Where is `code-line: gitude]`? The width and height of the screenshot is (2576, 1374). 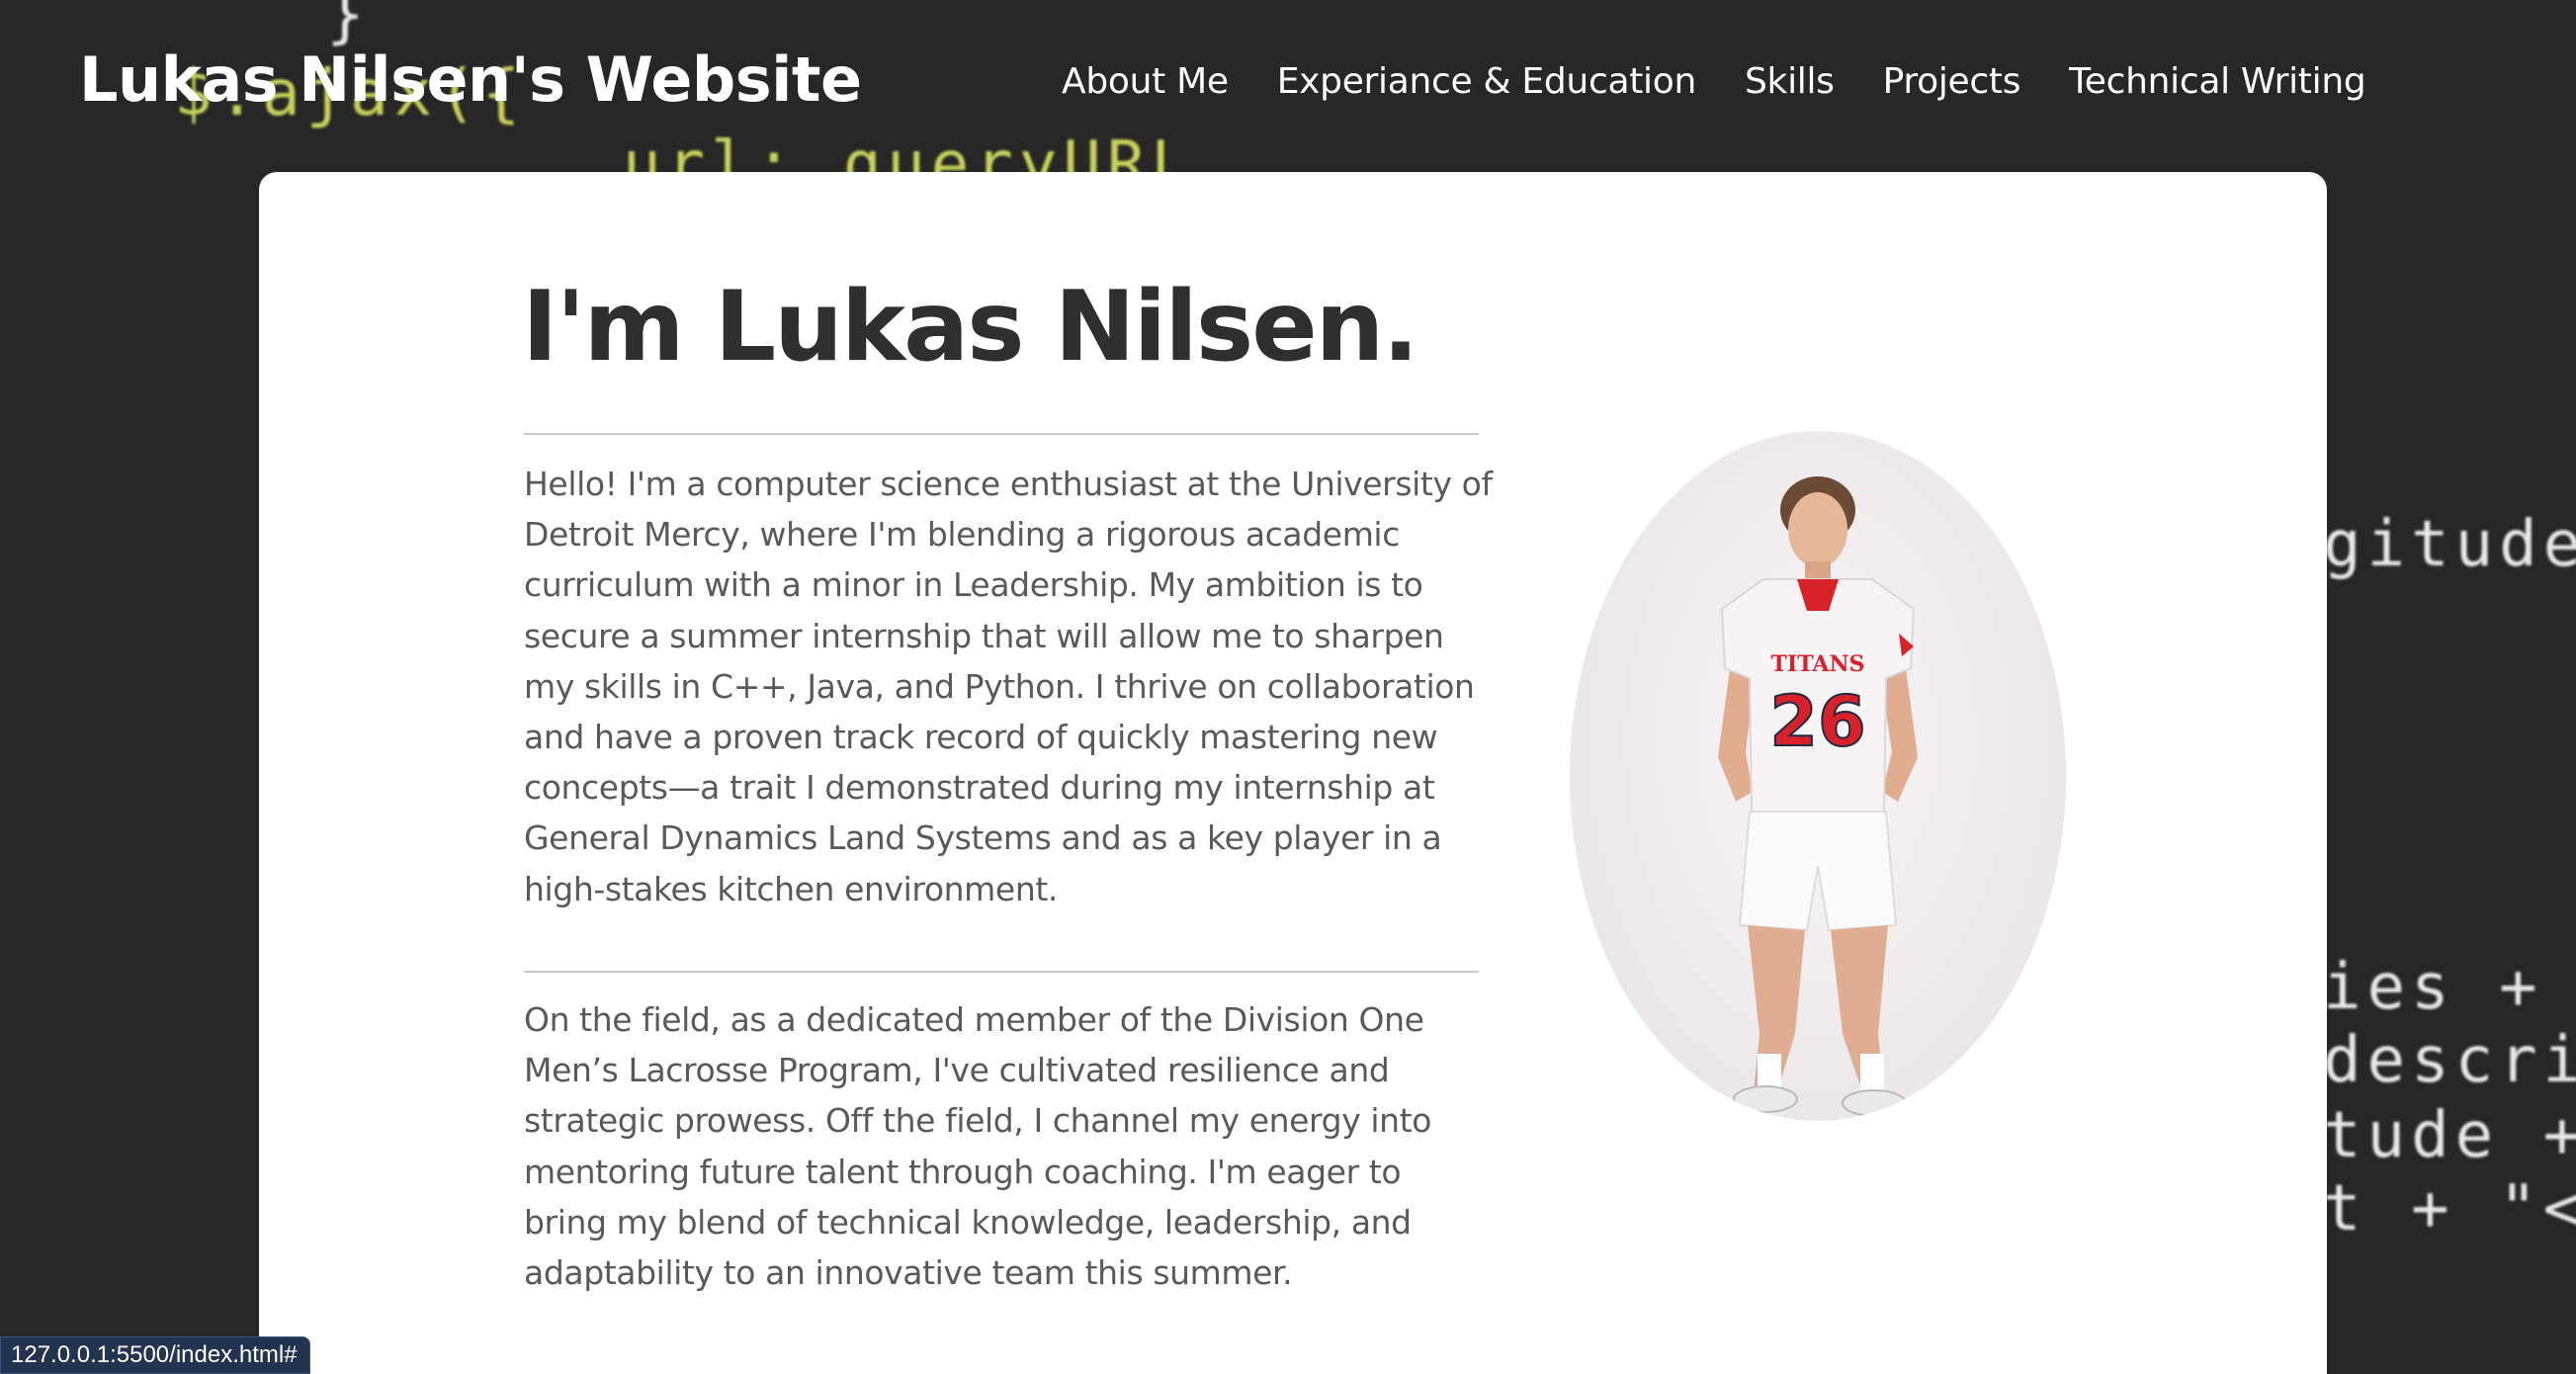
code-line: gitude] is located at coordinates (2449, 545).